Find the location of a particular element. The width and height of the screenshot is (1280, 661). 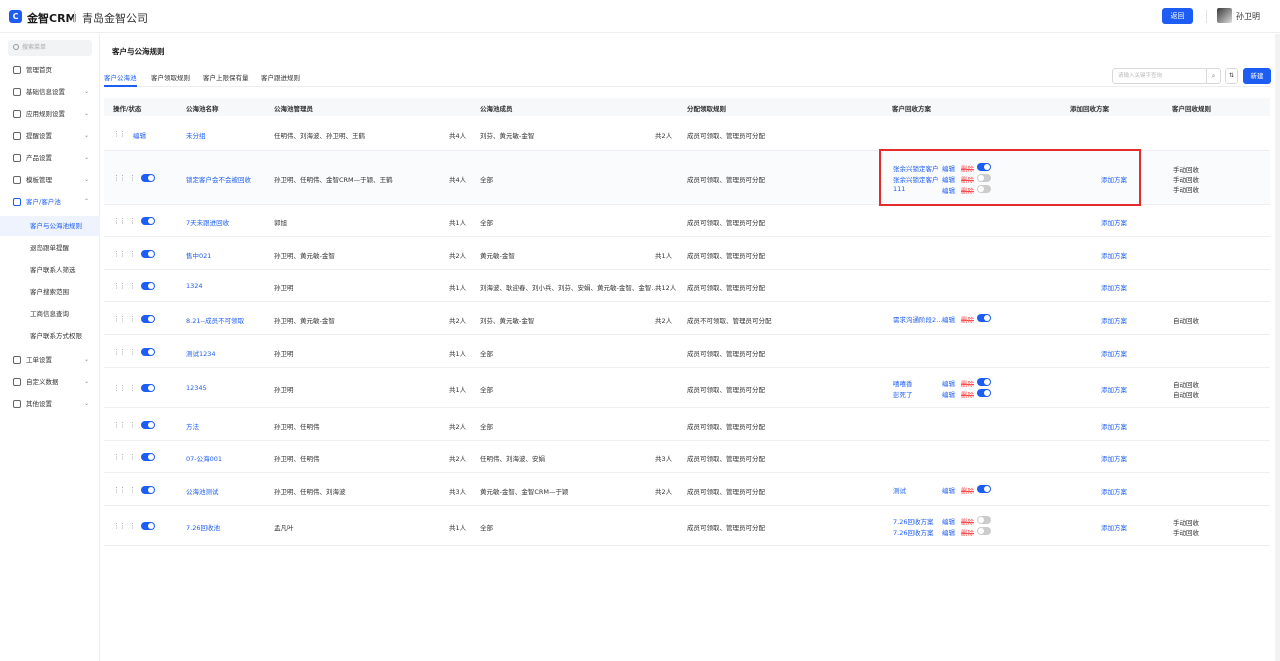

user-name: 孙卫明 is located at coordinates (1248, 16).